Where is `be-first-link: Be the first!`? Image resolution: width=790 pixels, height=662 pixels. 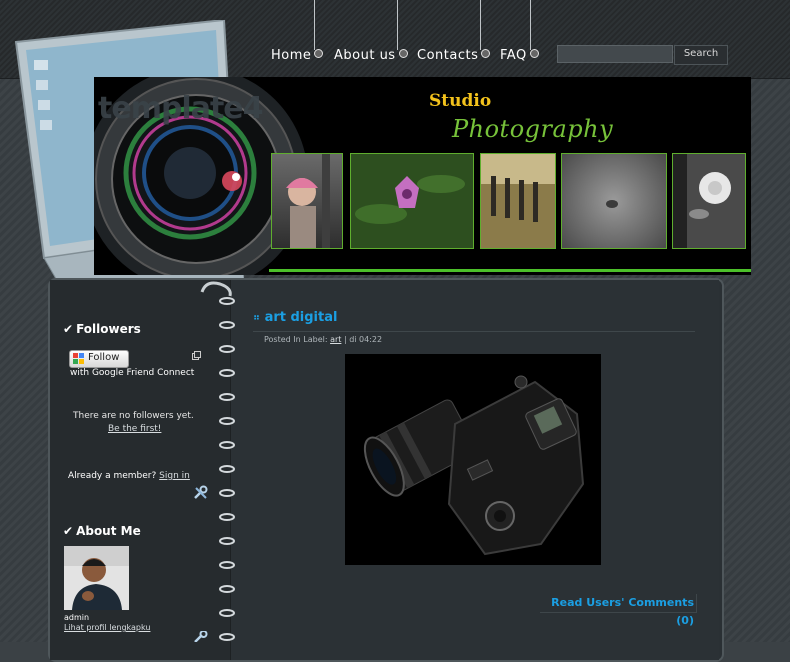
be-first-link: Be the first! is located at coordinates (134, 429).